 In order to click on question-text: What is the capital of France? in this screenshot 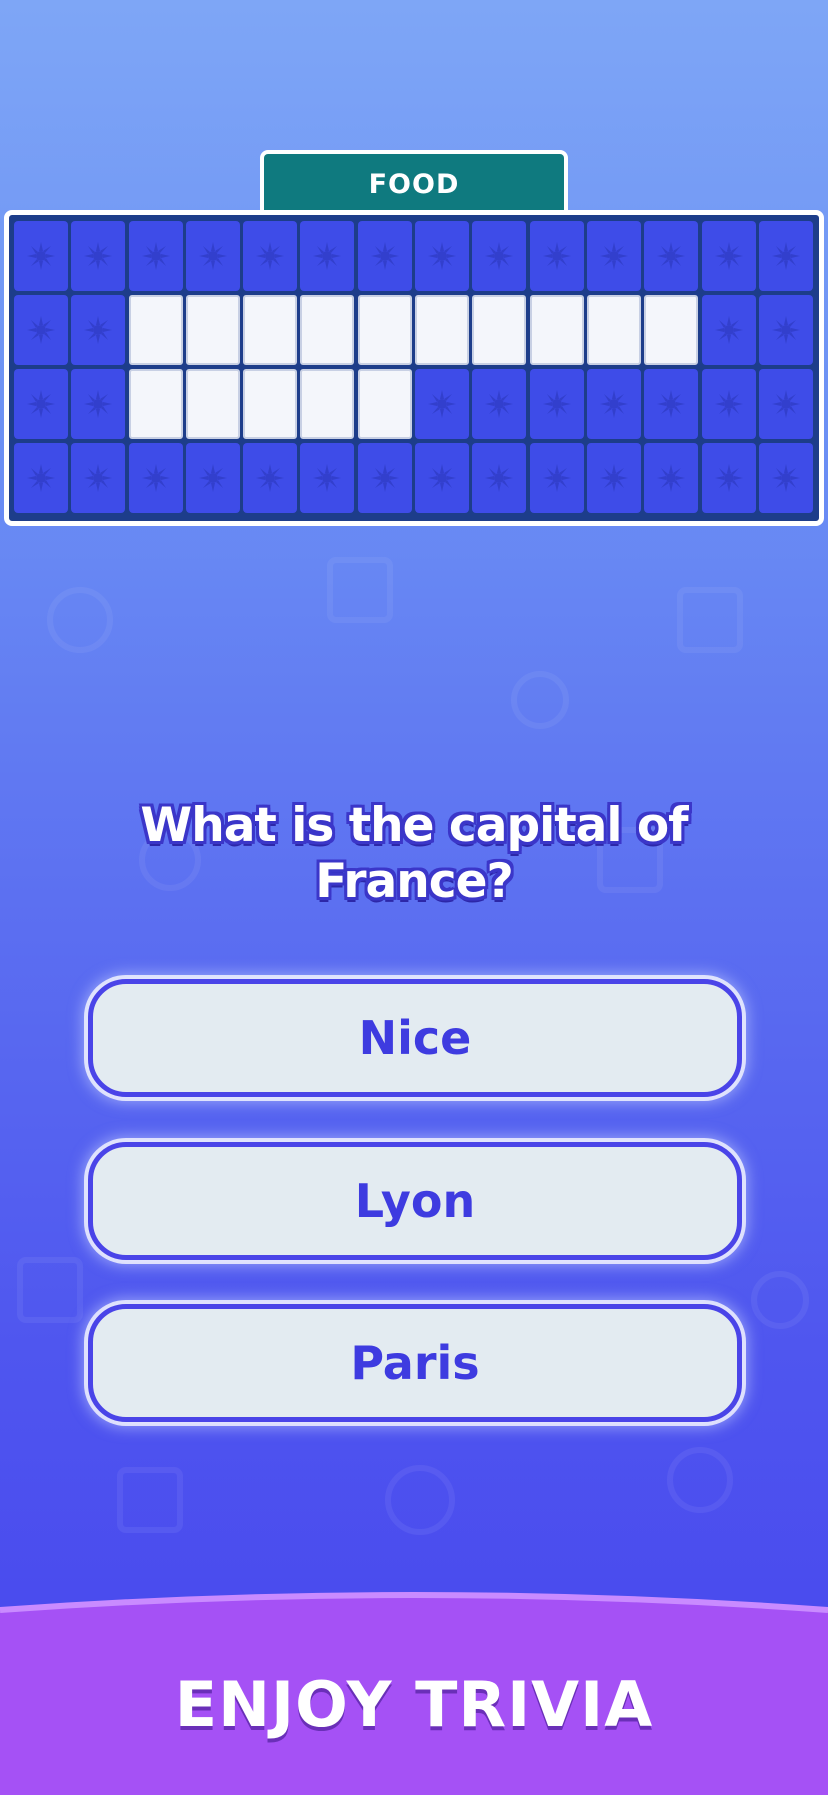, I will do `click(414, 853)`.